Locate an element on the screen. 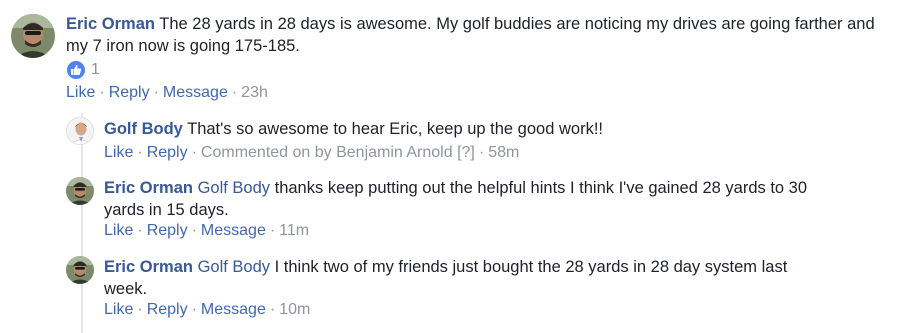  reaction-summary: 1 is located at coordinates (82, 70).